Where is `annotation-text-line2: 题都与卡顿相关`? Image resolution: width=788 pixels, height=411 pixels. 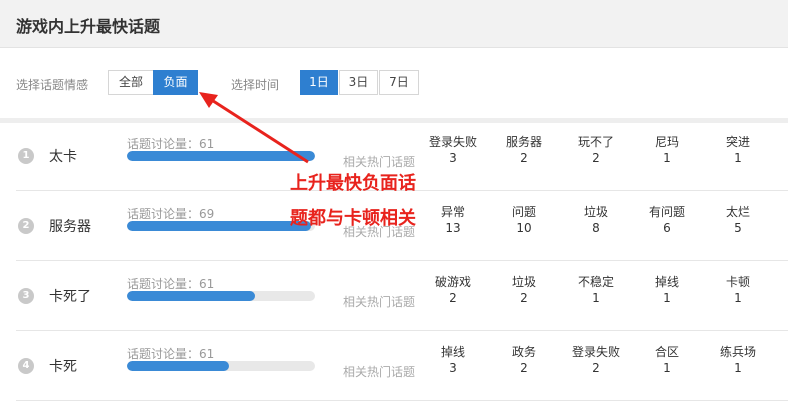
annotation-text-line2: 题都与卡顿相关 is located at coordinates (353, 218).